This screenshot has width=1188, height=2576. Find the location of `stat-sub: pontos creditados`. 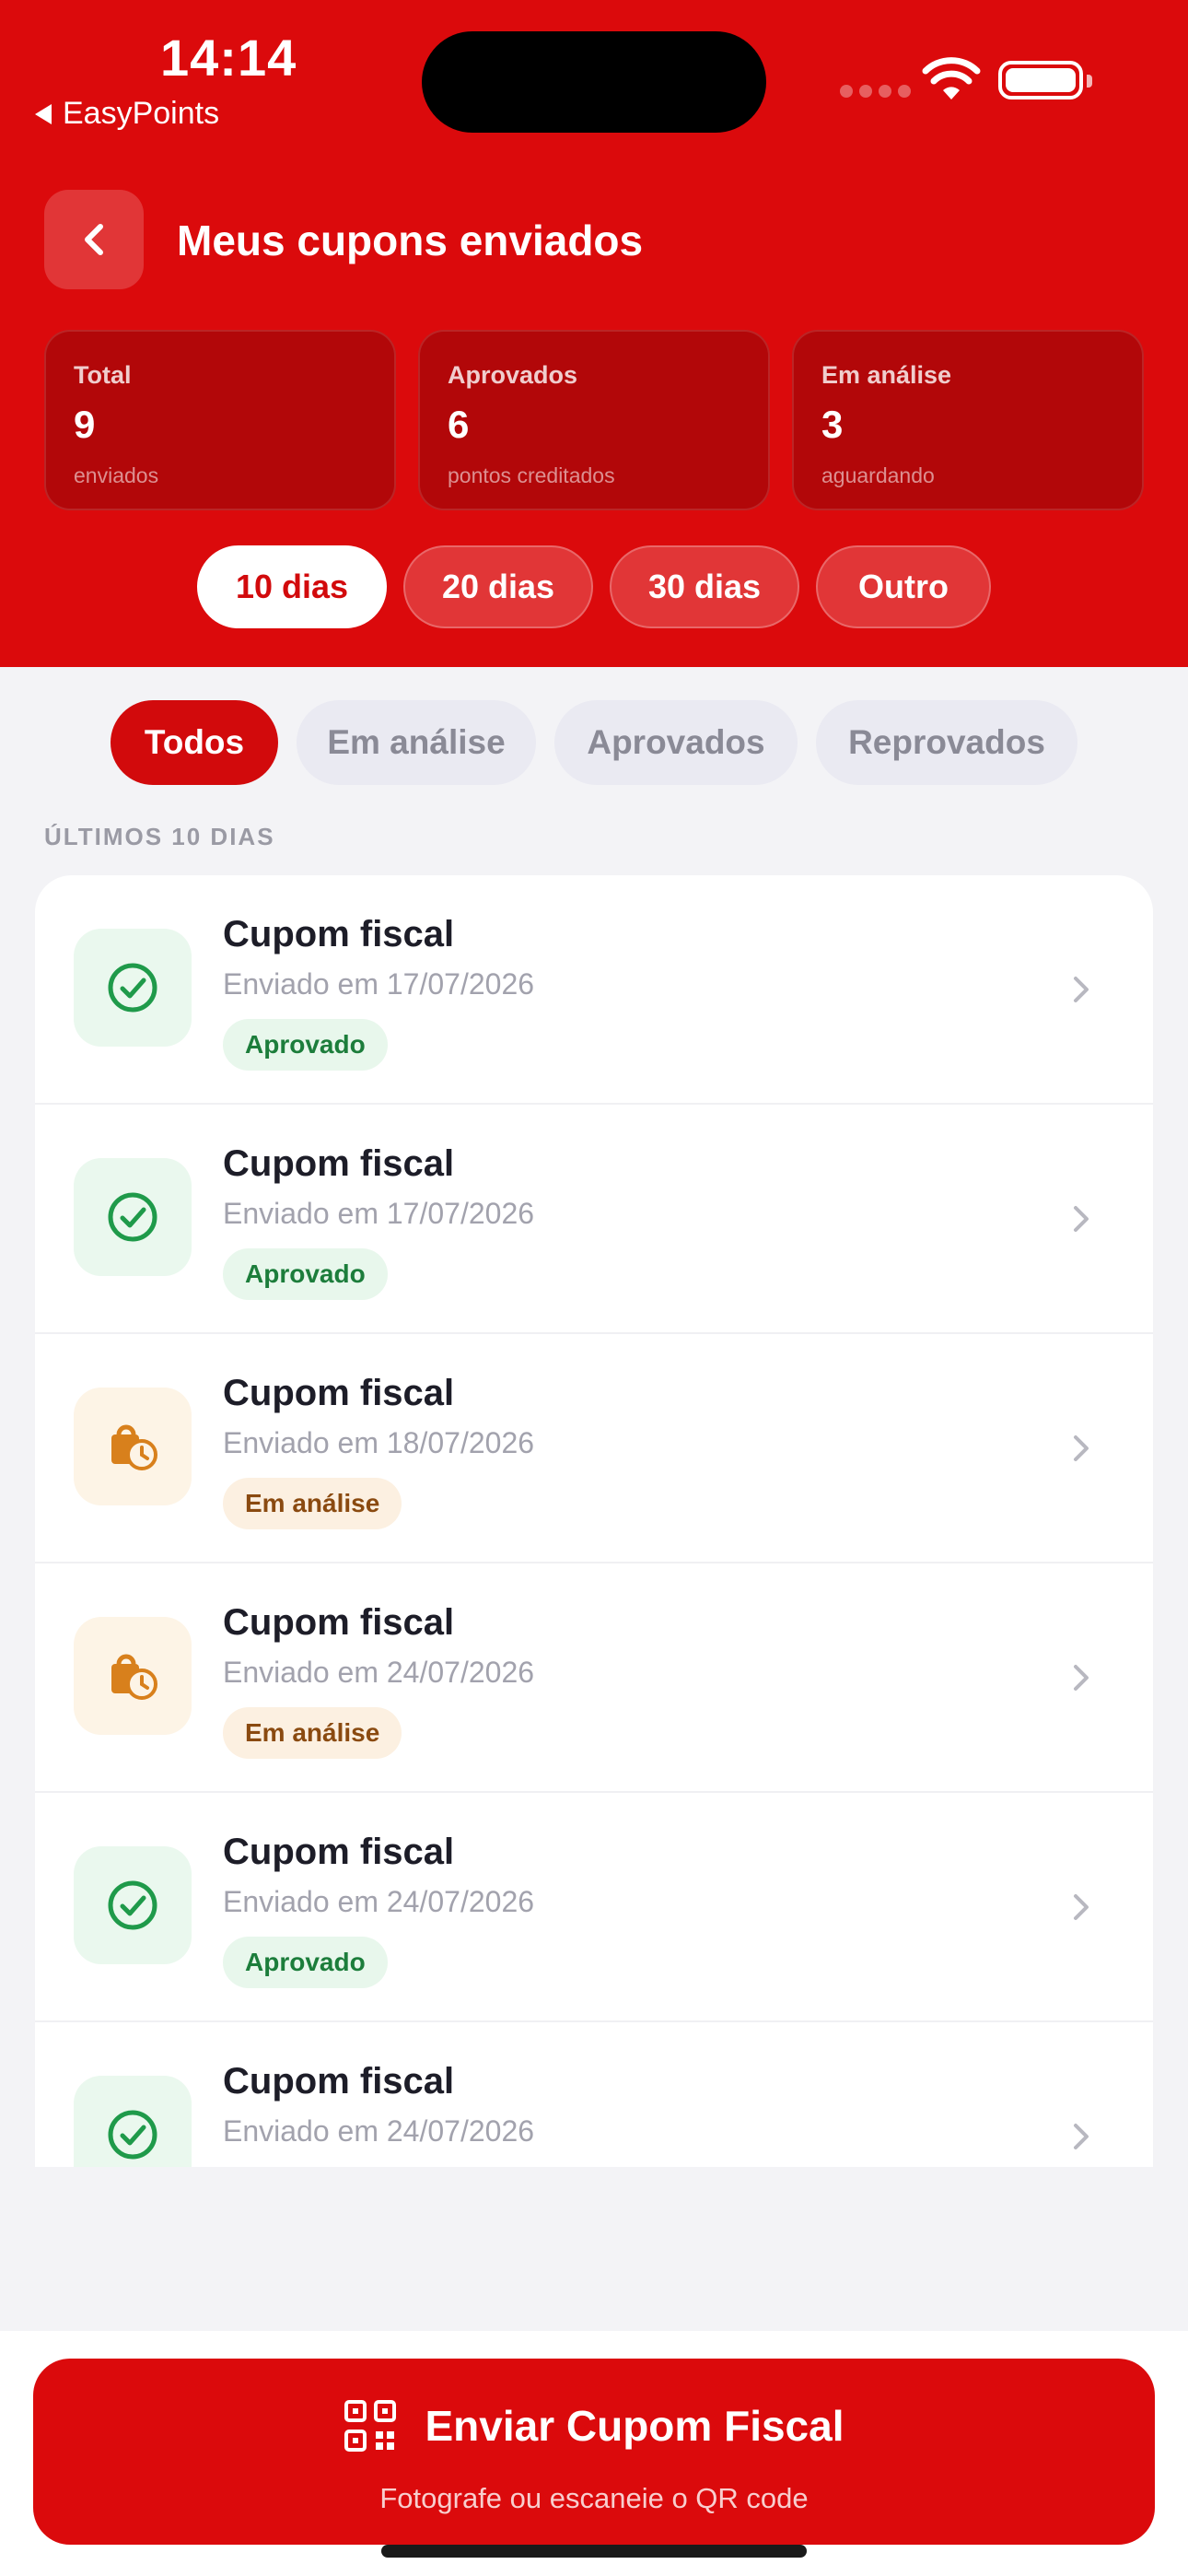

stat-sub: pontos creditados is located at coordinates (531, 475).